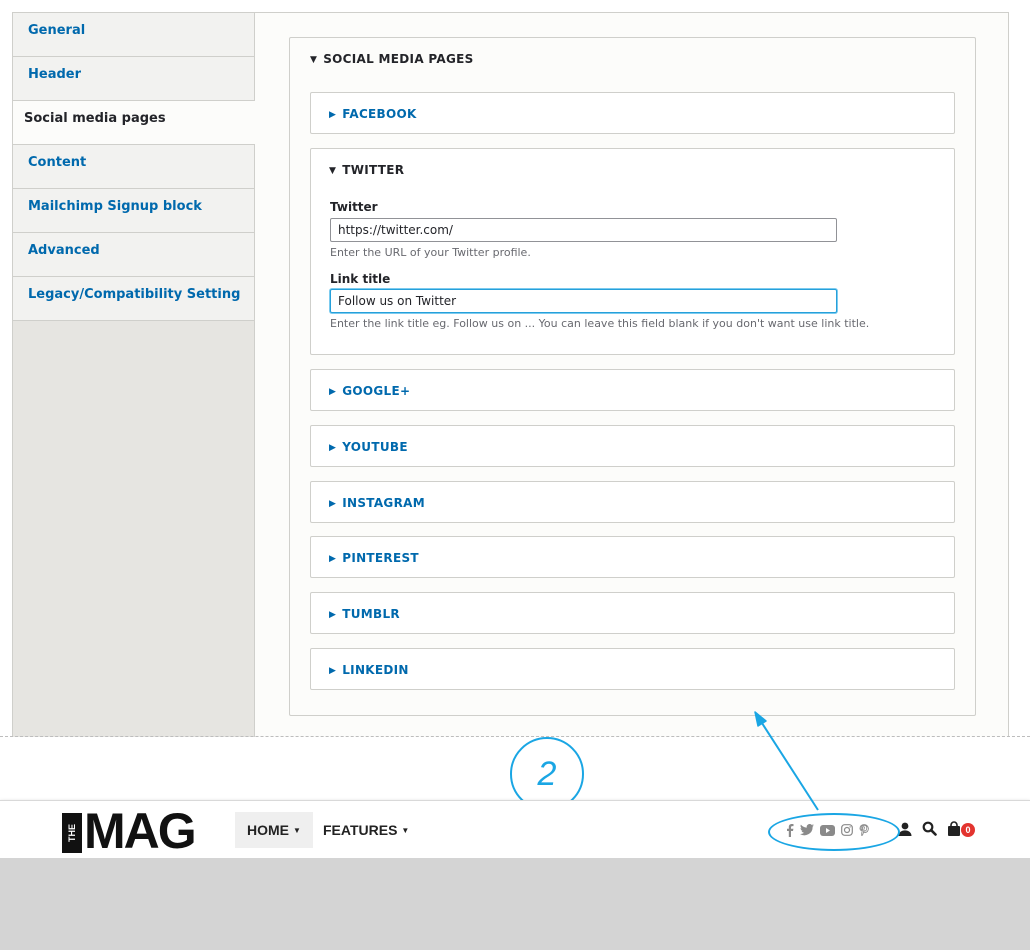 This screenshot has height=950, width=1030. I want to click on instagram-icon, so click(847, 830).